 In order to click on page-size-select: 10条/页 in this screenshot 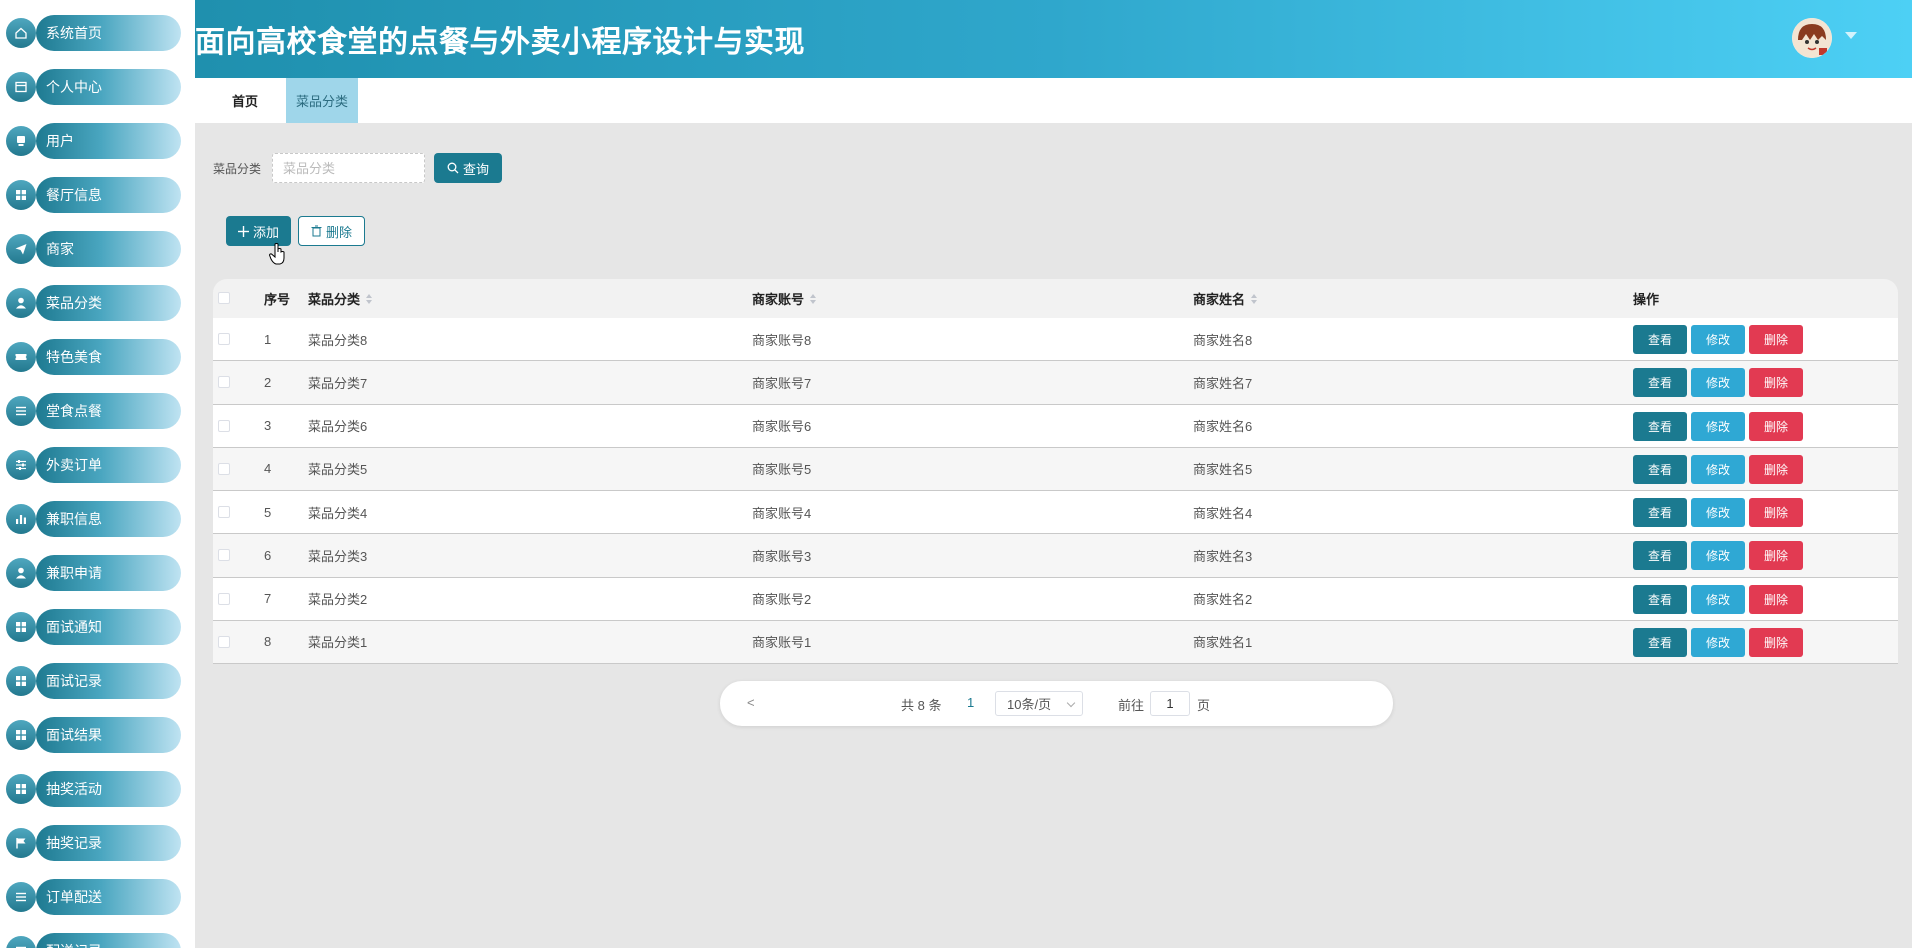, I will do `click(1039, 703)`.